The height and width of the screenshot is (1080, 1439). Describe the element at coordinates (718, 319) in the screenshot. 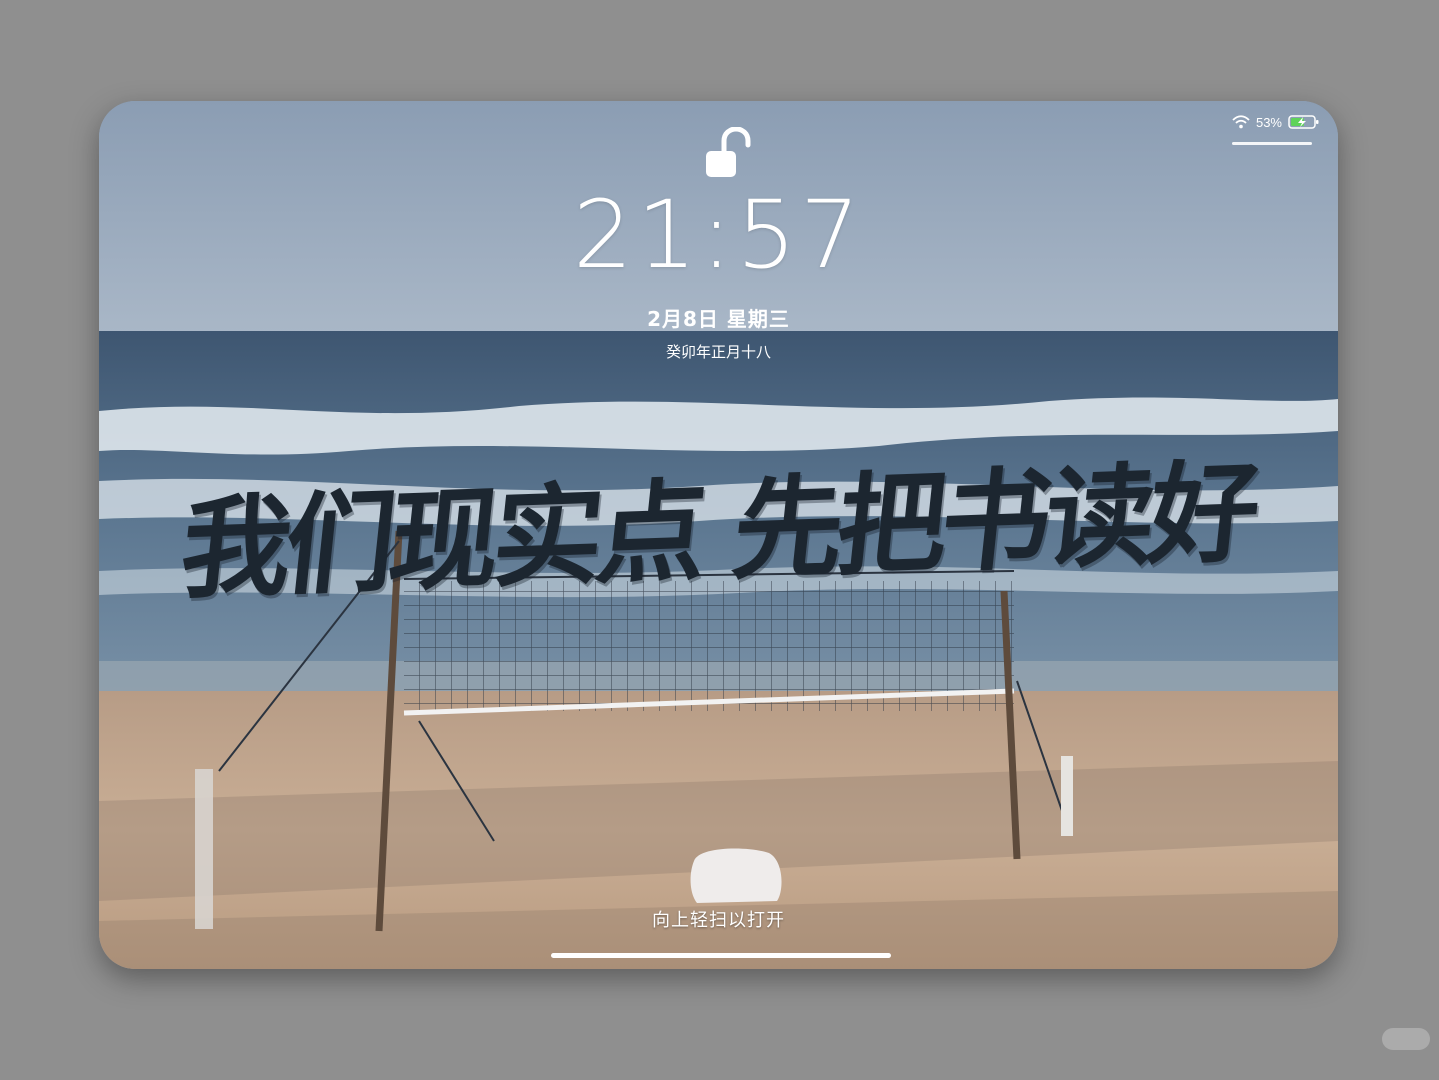

I see `lock-screen-date: 2月8日 星期三` at that location.